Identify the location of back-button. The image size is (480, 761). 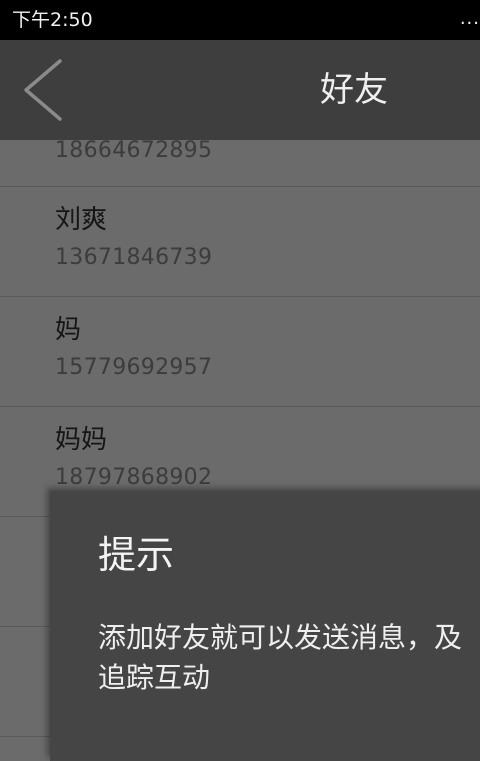
(42, 90).